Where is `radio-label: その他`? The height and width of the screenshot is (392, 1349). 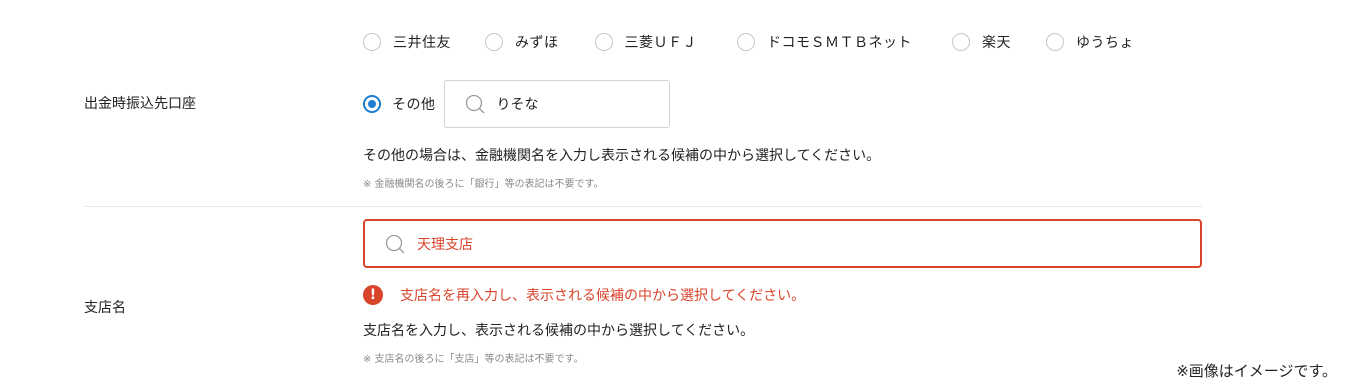
radio-label: その他 is located at coordinates (414, 105).